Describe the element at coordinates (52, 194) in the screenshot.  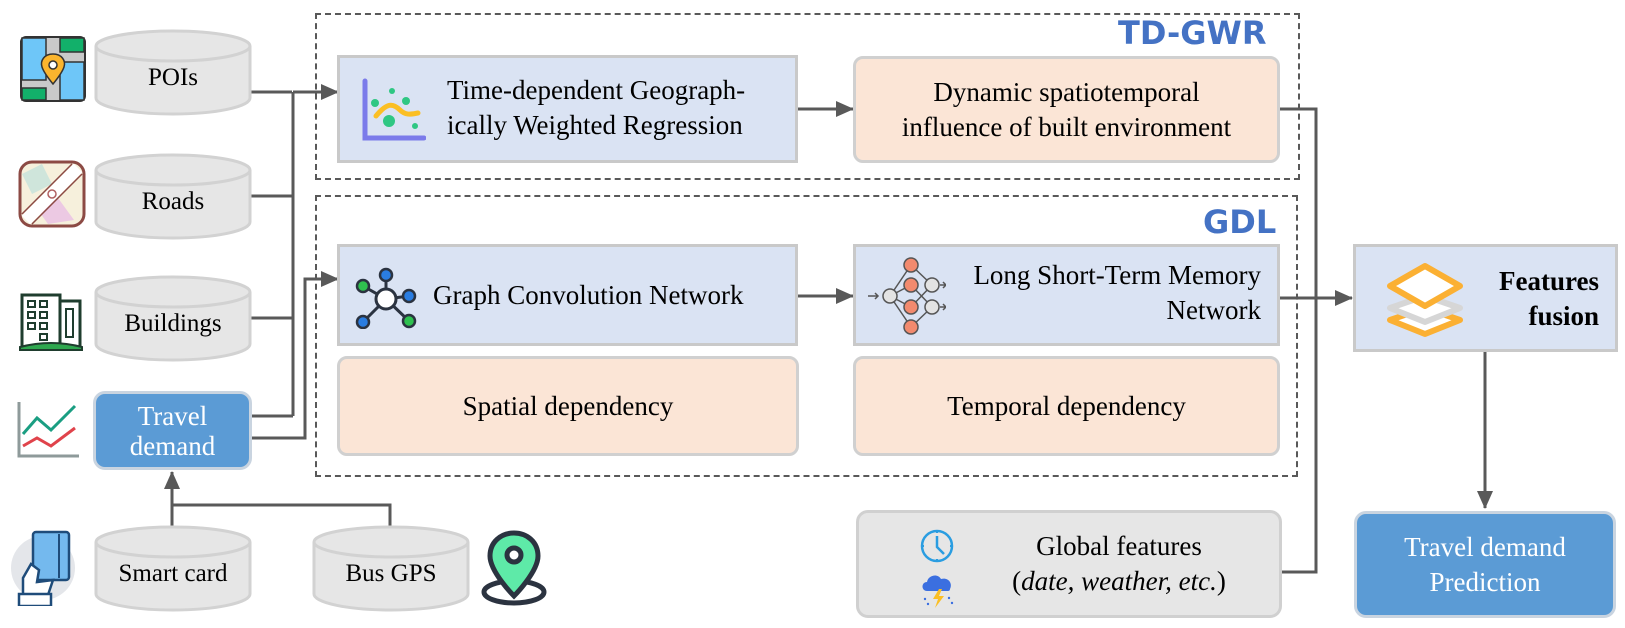
I see `road-map-icon` at that location.